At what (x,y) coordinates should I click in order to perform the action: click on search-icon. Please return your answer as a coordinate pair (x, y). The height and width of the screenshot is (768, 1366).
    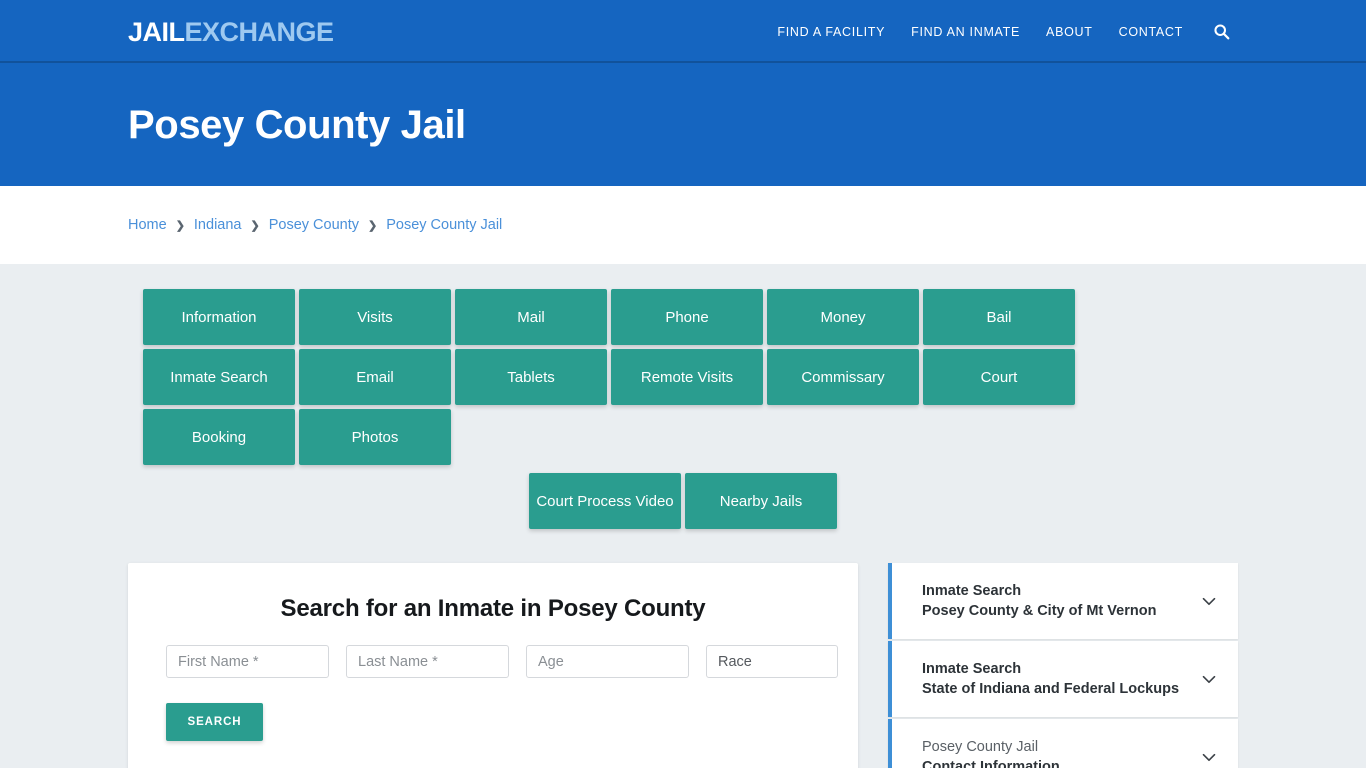
    Looking at the image, I should click on (1221, 32).